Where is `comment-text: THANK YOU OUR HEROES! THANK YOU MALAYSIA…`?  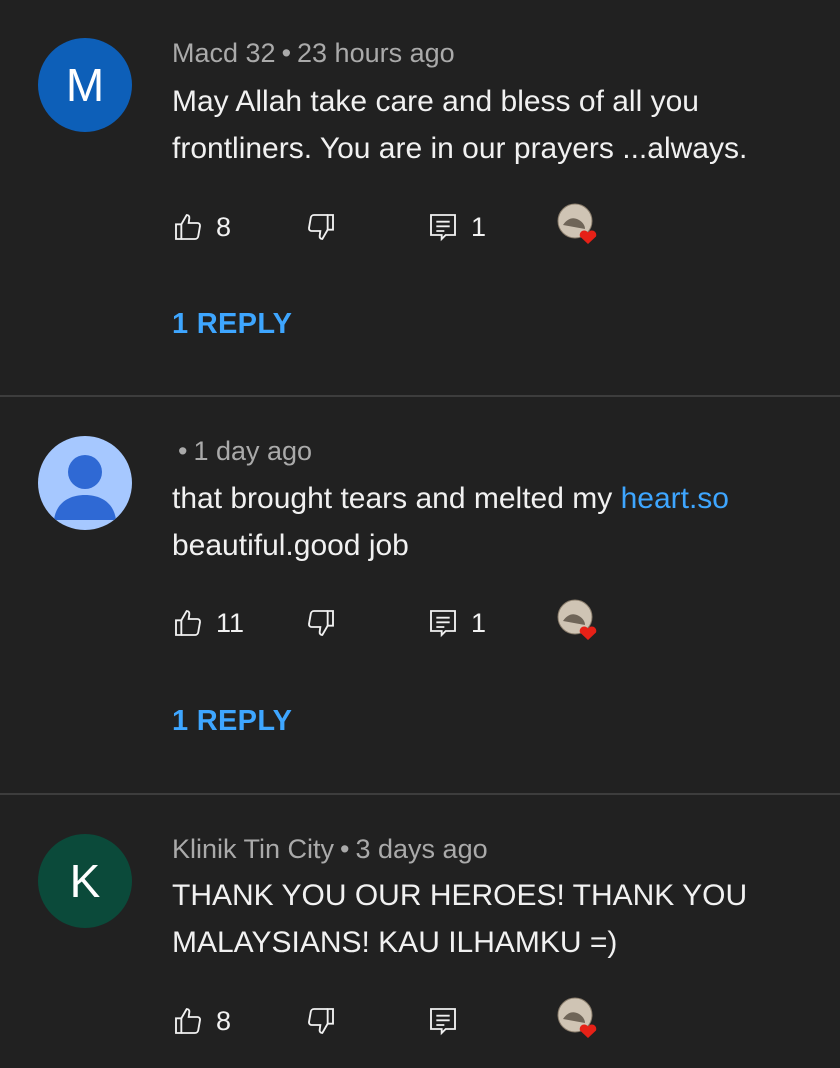 comment-text: THANK YOU OUR HEROES! THANK YOU MALAYSIA… is located at coordinates (460, 919).